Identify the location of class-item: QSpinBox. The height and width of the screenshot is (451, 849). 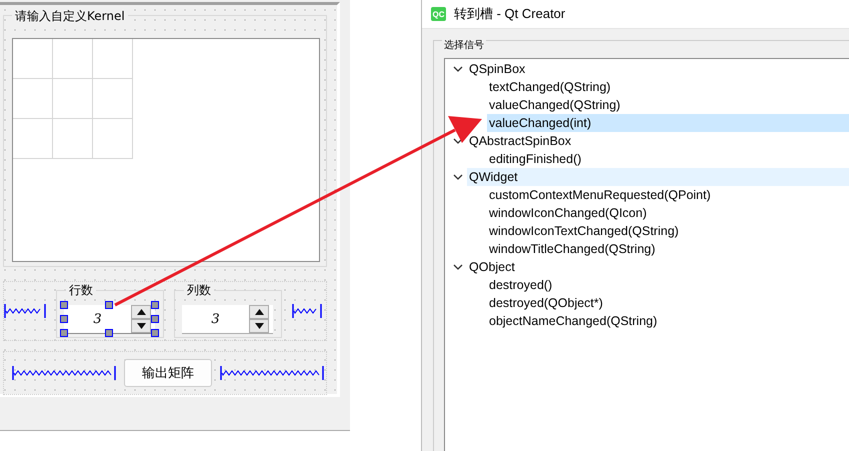
(658, 69).